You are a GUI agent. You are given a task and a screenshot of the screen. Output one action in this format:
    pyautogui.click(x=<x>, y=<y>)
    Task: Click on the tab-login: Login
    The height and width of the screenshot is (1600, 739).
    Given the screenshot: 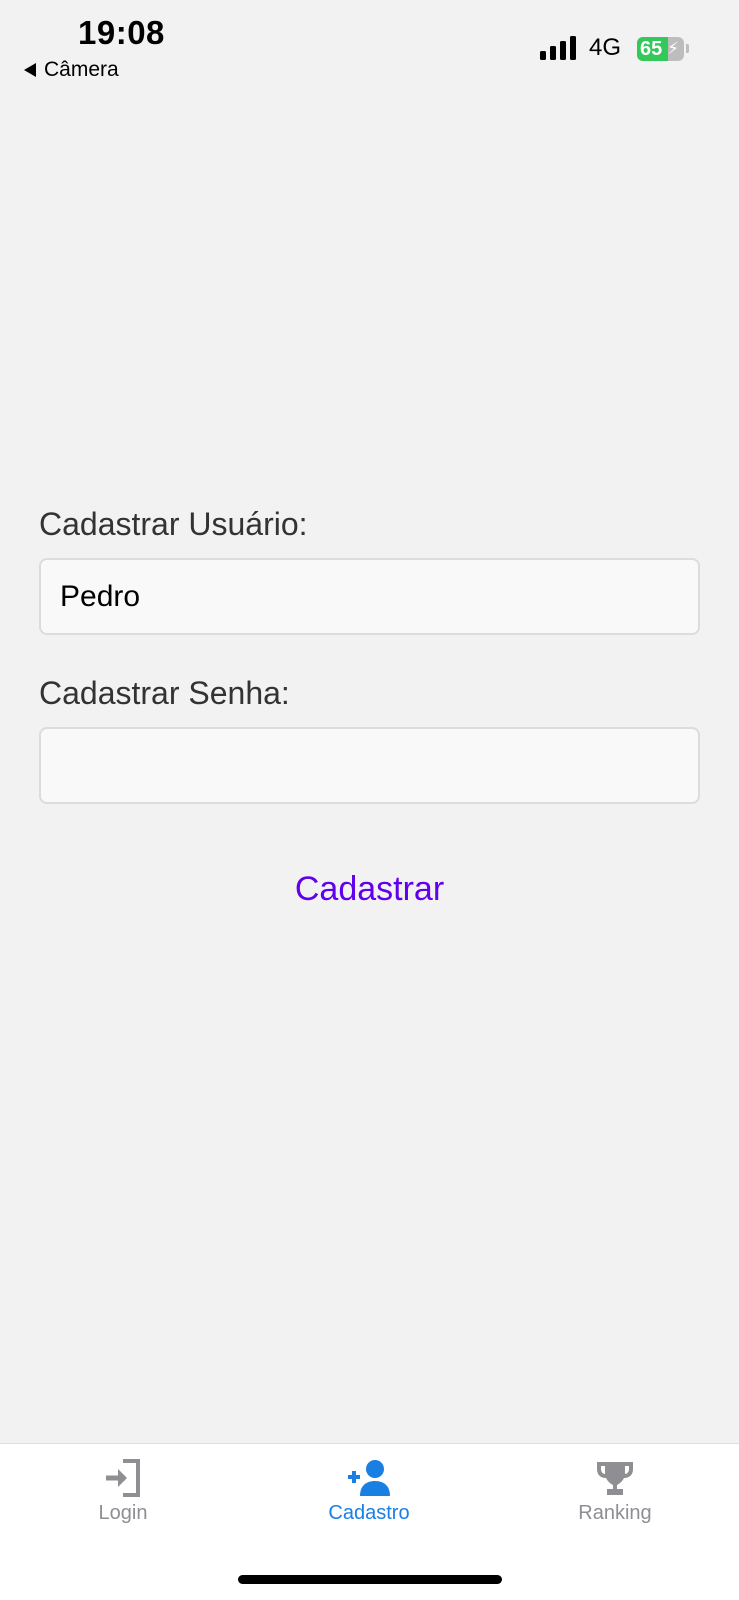 What is the action you would take?
    pyautogui.click(x=123, y=1491)
    